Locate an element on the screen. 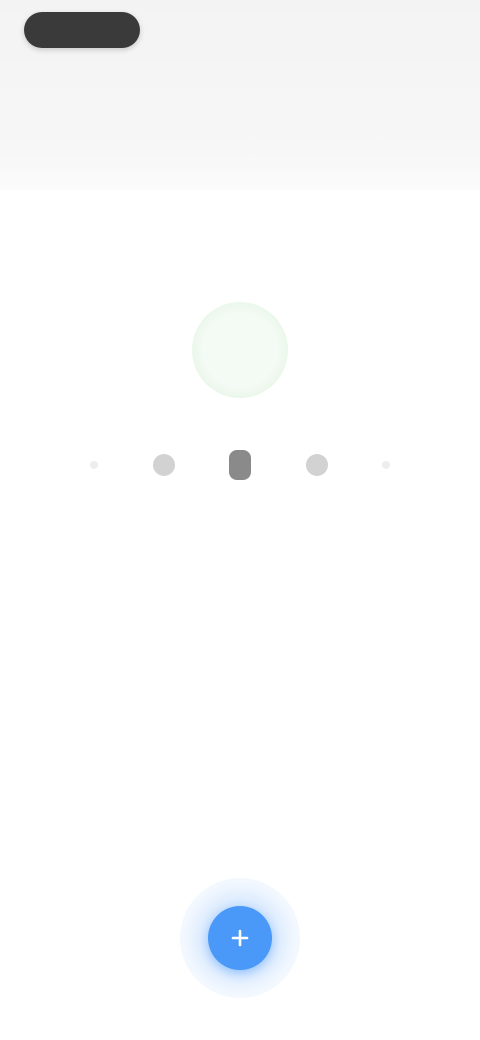 This screenshot has width=480, height=1040. page-indicator is located at coordinates (240, 465).